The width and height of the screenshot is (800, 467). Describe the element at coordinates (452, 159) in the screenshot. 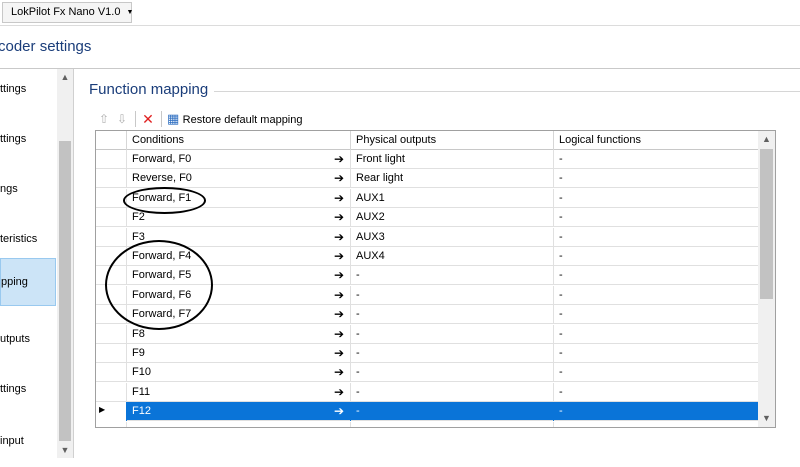

I see `cell-physical-output: Front light` at that location.